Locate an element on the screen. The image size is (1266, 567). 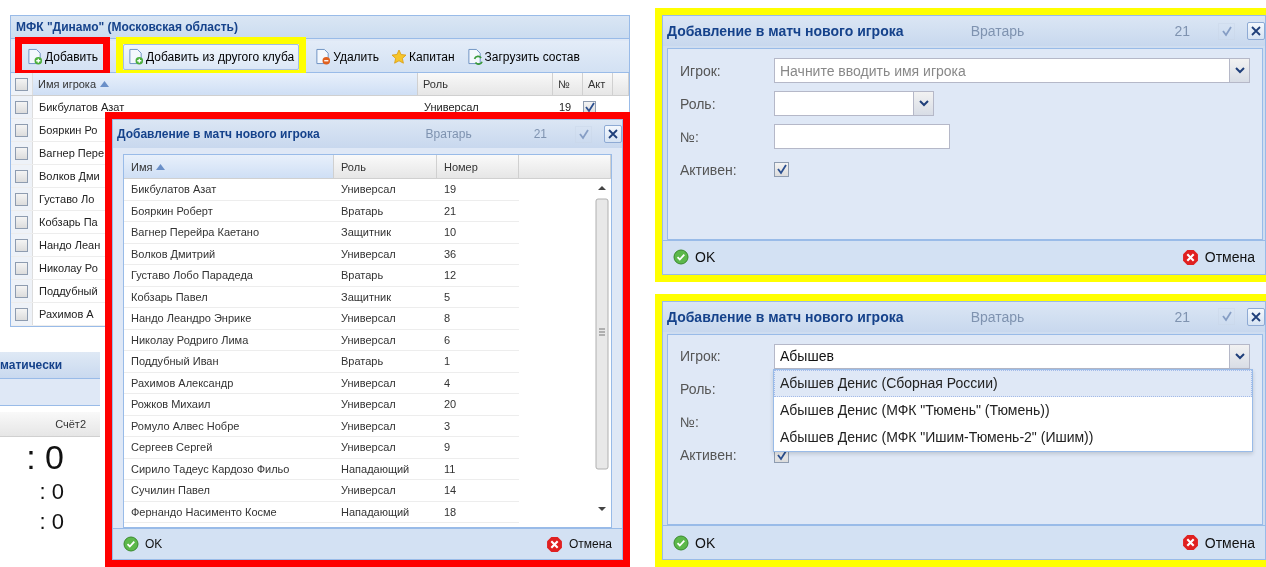
table-cell-text: 19 is located at coordinates (565, 107).